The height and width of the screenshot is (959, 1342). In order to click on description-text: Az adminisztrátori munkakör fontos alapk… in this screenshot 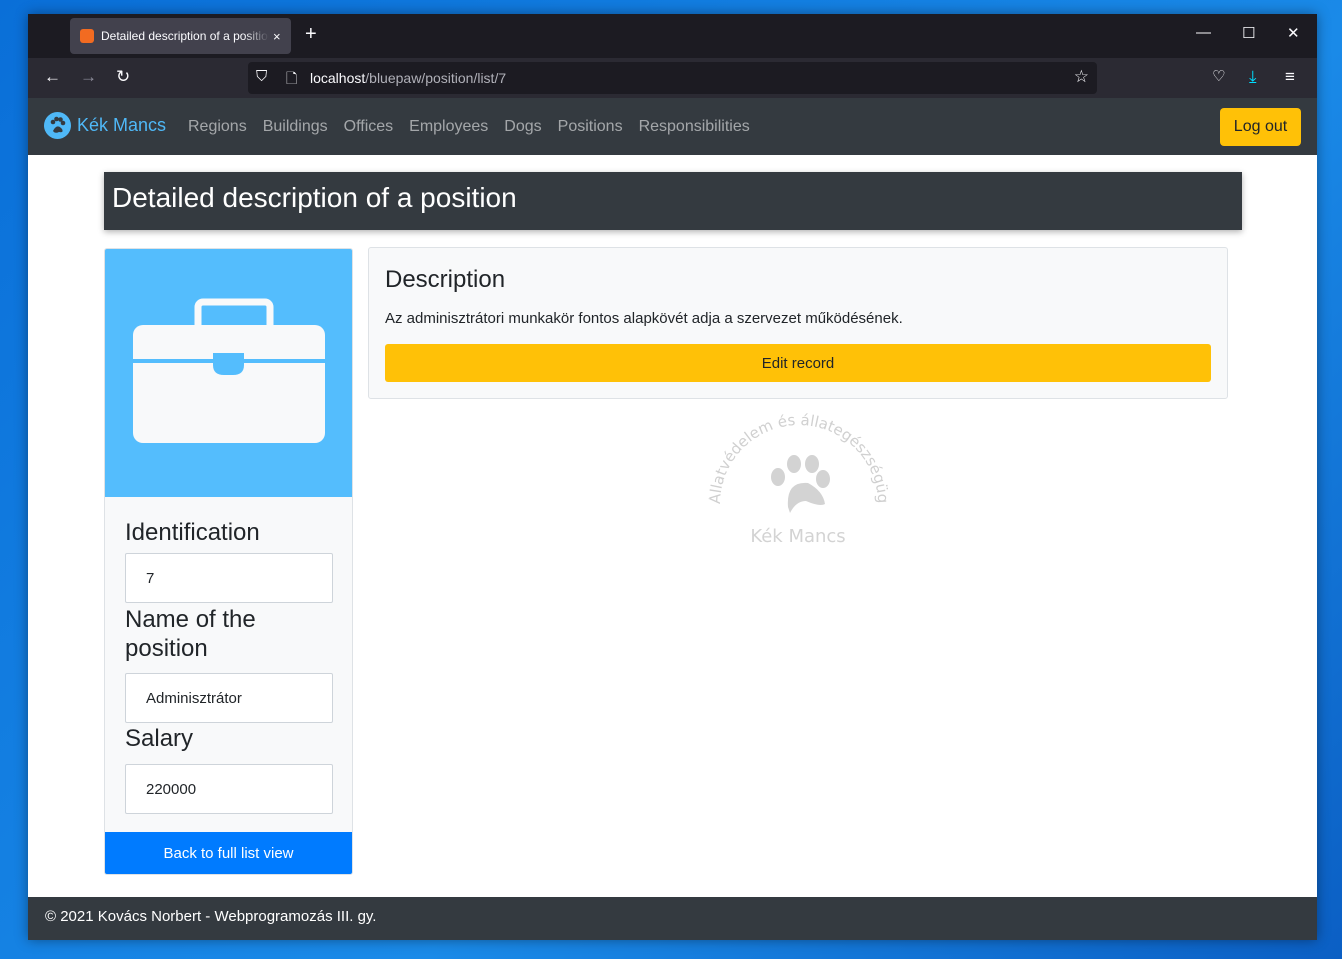, I will do `click(644, 318)`.